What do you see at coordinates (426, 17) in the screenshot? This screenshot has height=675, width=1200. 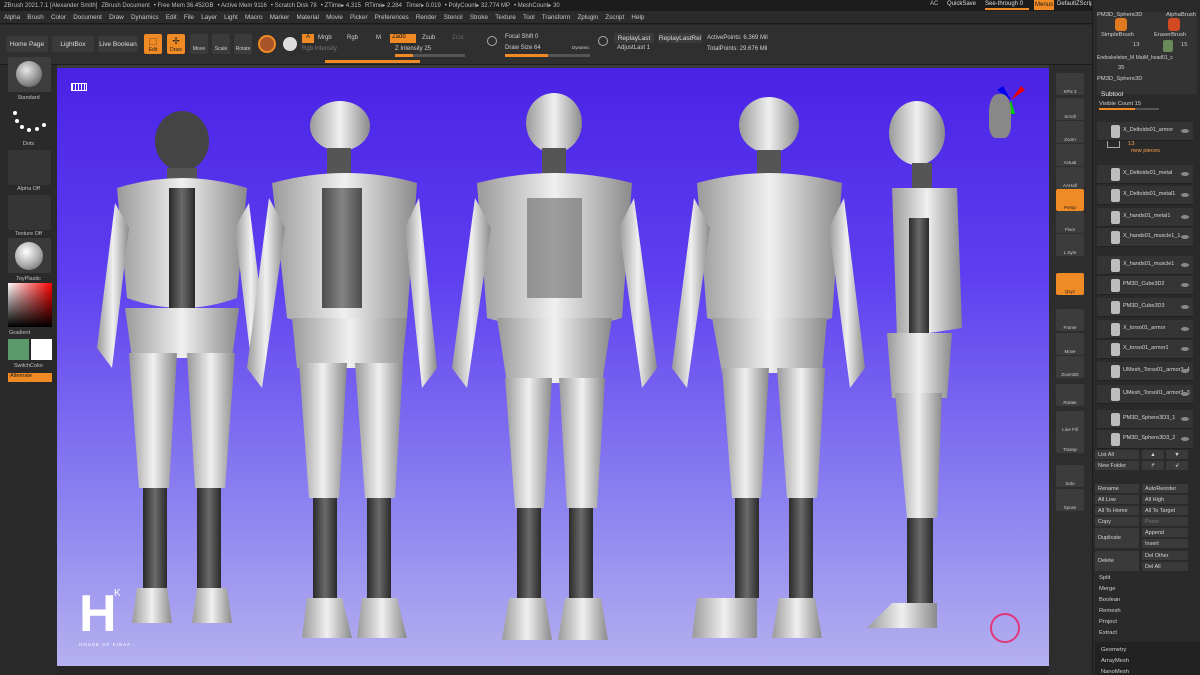 I see `menu-render: Render` at bounding box center [426, 17].